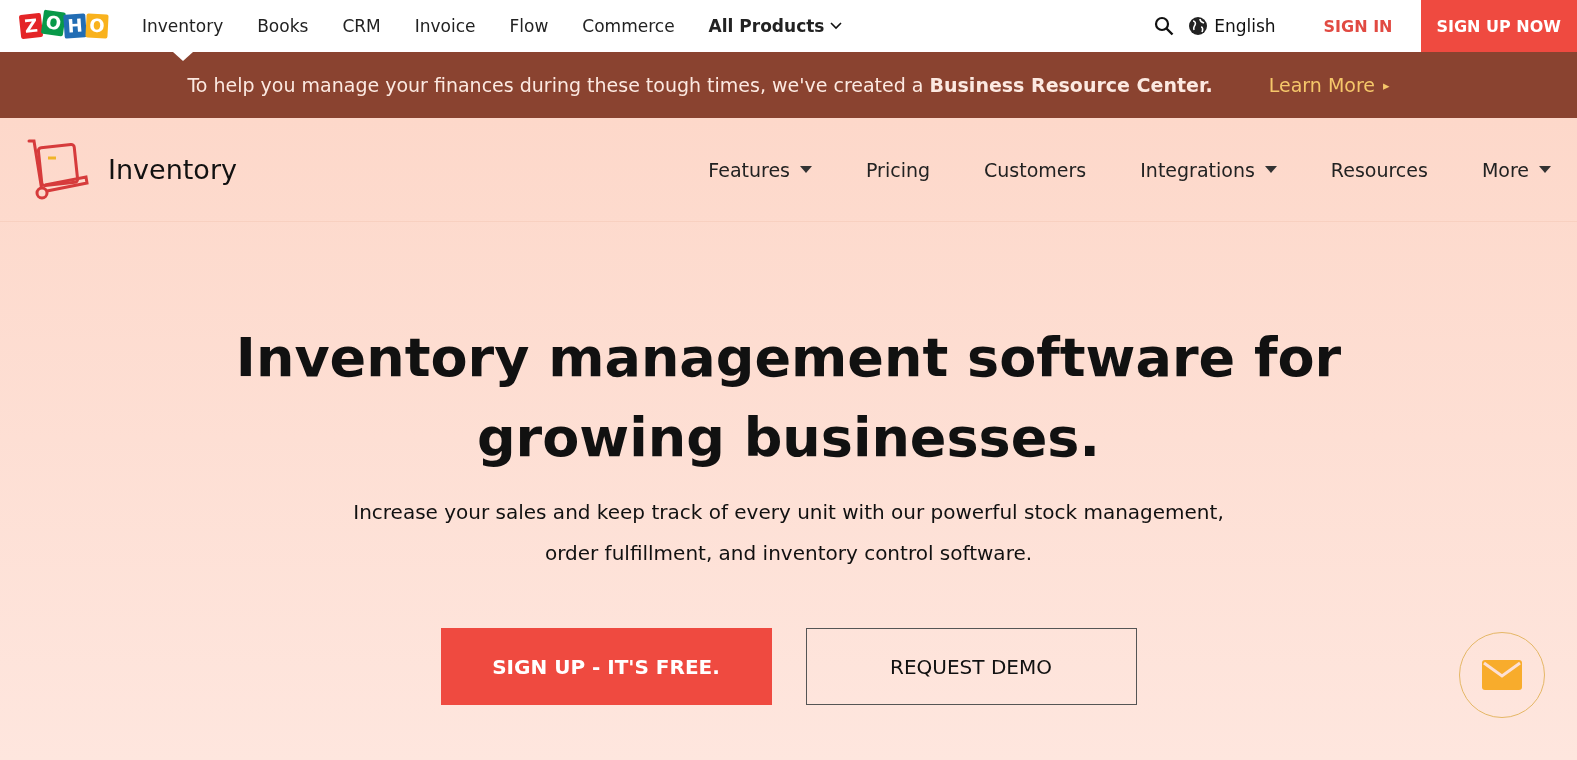  Describe the element at coordinates (183, 26) in the screenshot. I see `product-link: Inventory` at that location.